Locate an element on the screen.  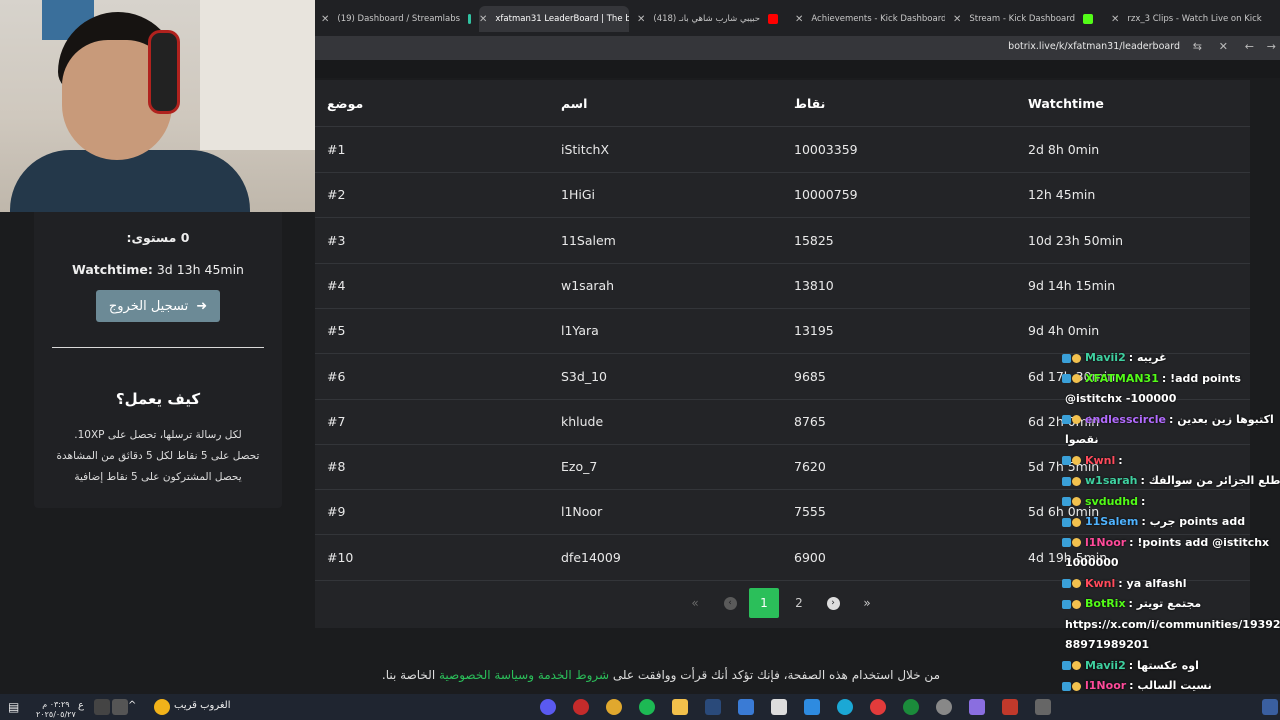
chat-username: Kwnl is located at coordinates (1100, 583).